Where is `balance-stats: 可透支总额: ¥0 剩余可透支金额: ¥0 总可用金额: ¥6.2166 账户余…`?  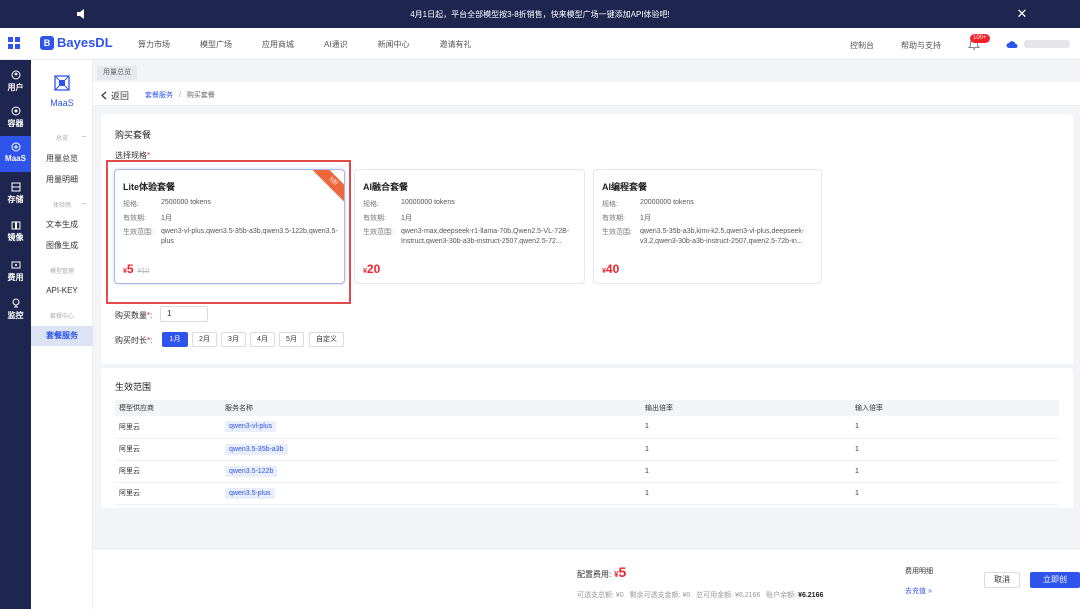 balance-stats: 可透支总额: ¥0 剩余可透支金额: ¥0 总可用金额: ¥6.2166 账户余… is located at coordinates (700, 595).